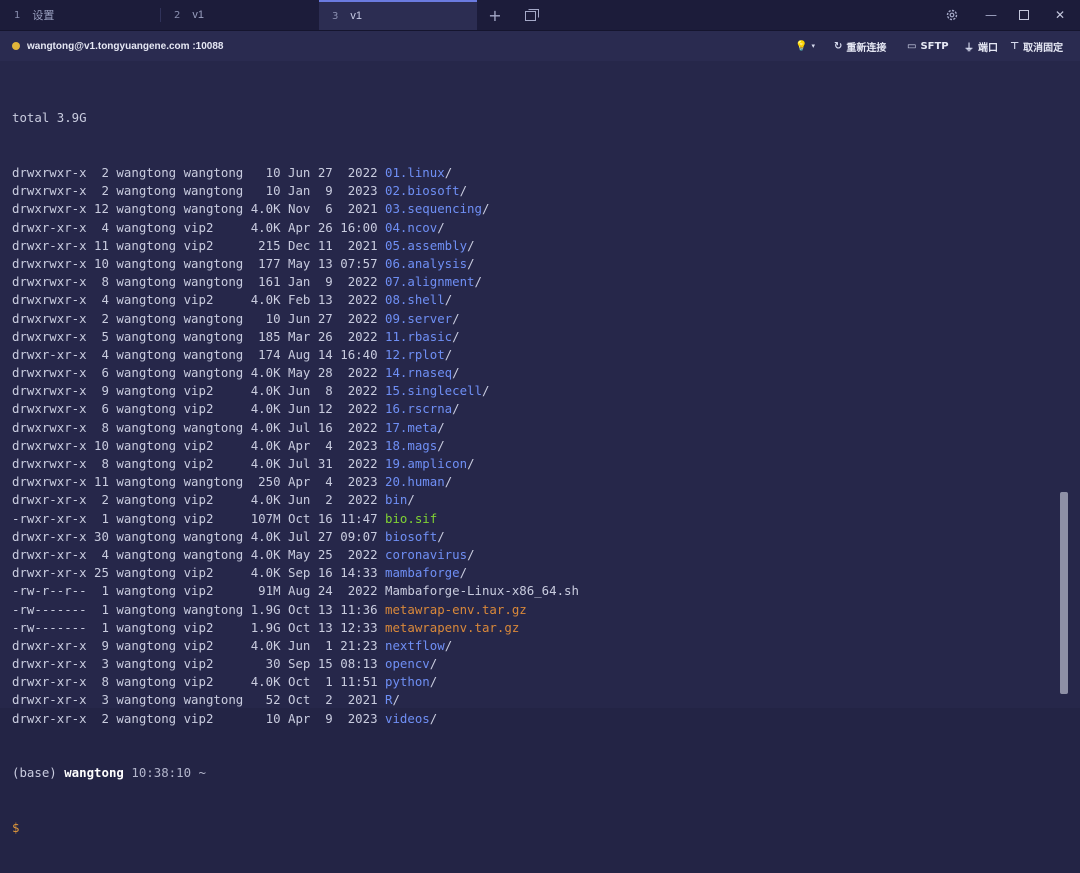  What do you see at coordinates (419, 318) in the screenshot?
I see `file-name: 09.server` at bounding box center [419, 318].